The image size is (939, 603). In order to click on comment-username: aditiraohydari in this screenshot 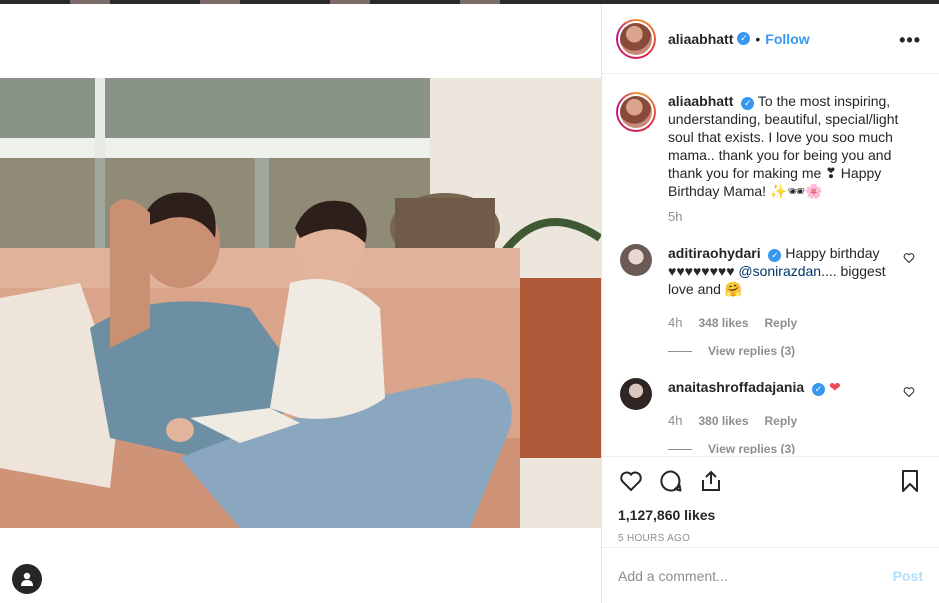, I will do `click(714, 253)`.